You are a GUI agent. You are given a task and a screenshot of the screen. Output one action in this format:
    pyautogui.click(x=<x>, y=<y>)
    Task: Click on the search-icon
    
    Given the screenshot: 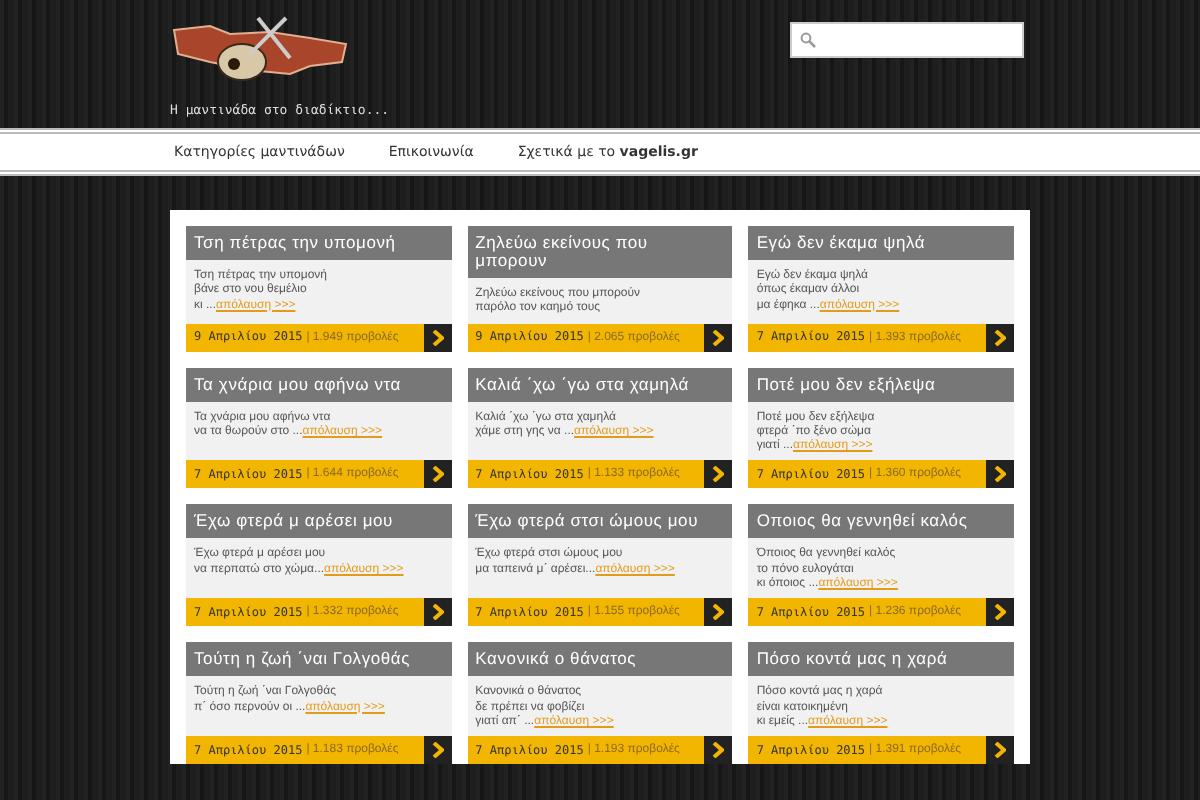 What is the action you would take?
    pyautogui.click(x=808, y=40)
    